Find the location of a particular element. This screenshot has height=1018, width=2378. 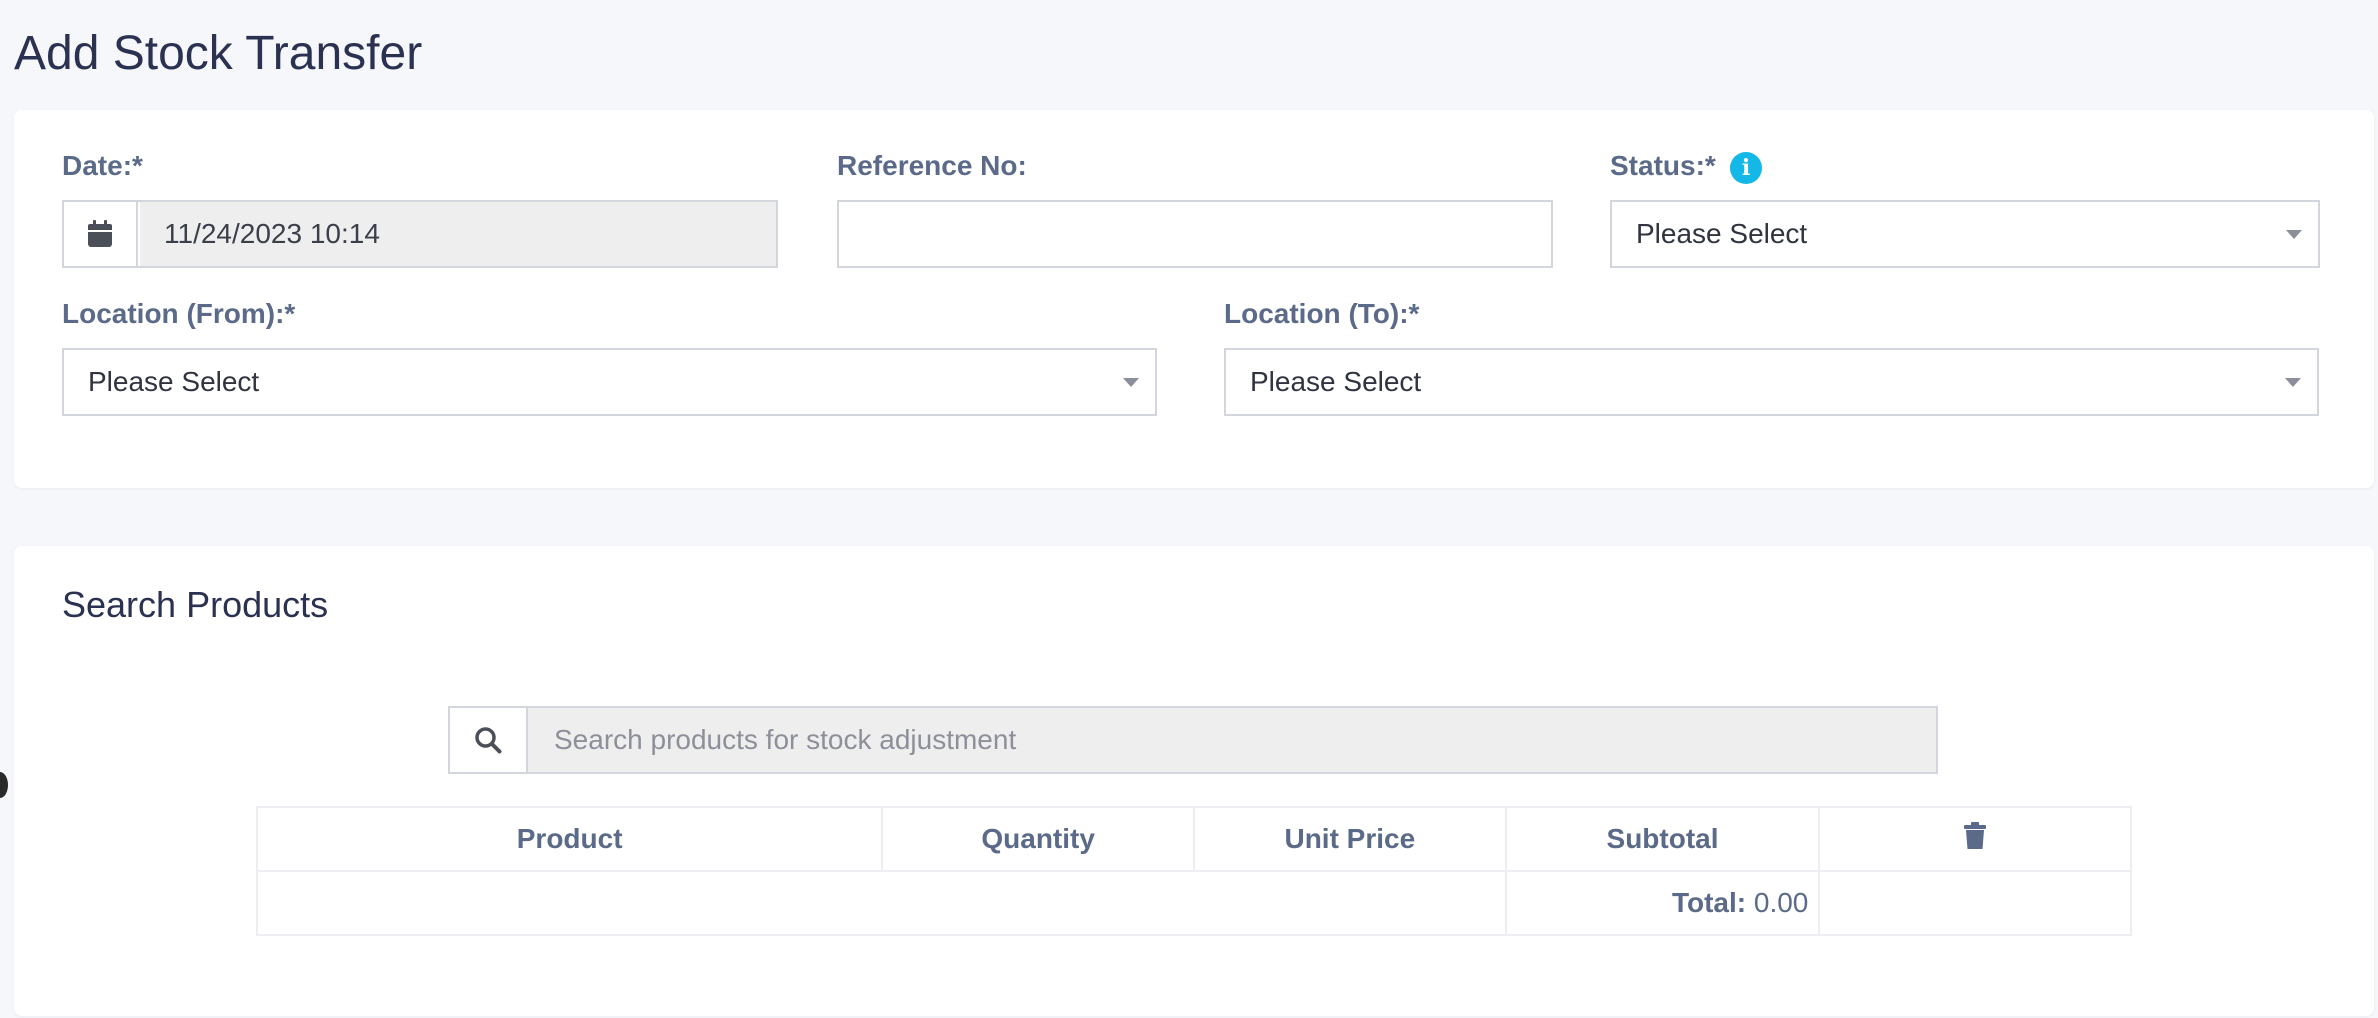

header-unit-price: Unit Price is located at coordinates (1350, 839).